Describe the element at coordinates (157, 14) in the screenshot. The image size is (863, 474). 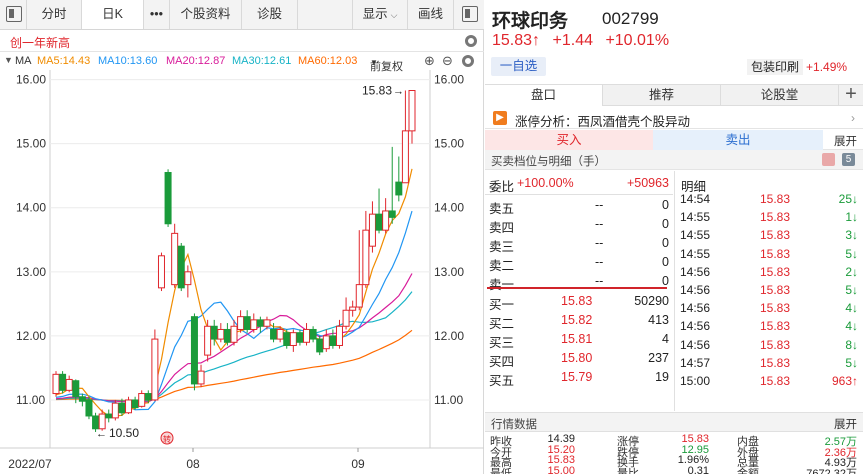
I see `more-menu-button: •••` at that location.